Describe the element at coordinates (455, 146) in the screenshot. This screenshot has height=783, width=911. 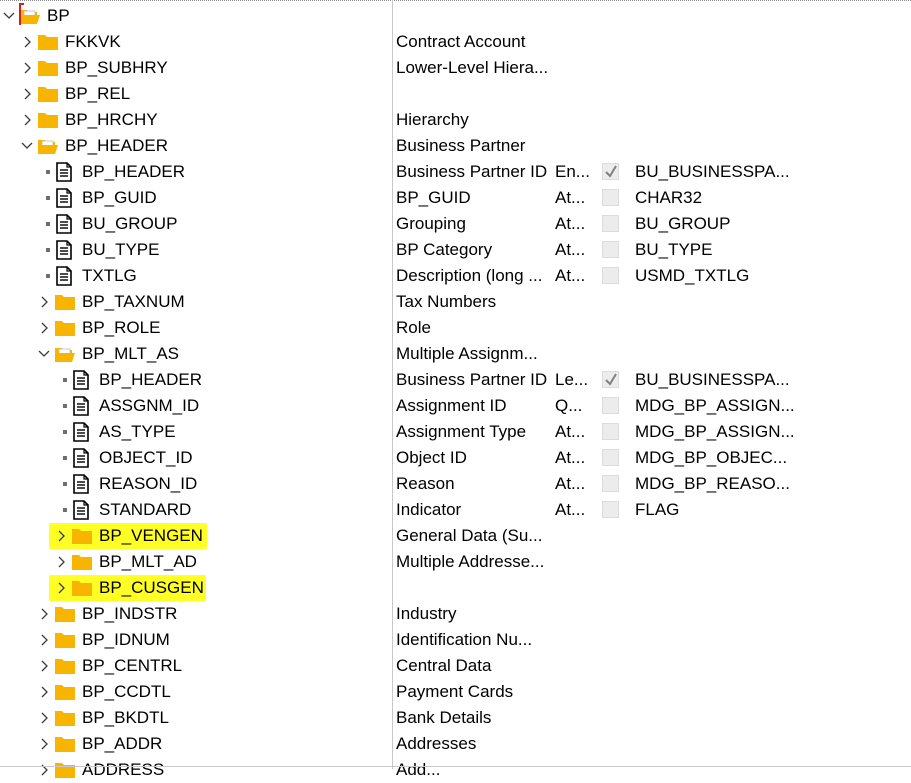
I see `tree-row: BP_HEADER Business Partner` at that location.